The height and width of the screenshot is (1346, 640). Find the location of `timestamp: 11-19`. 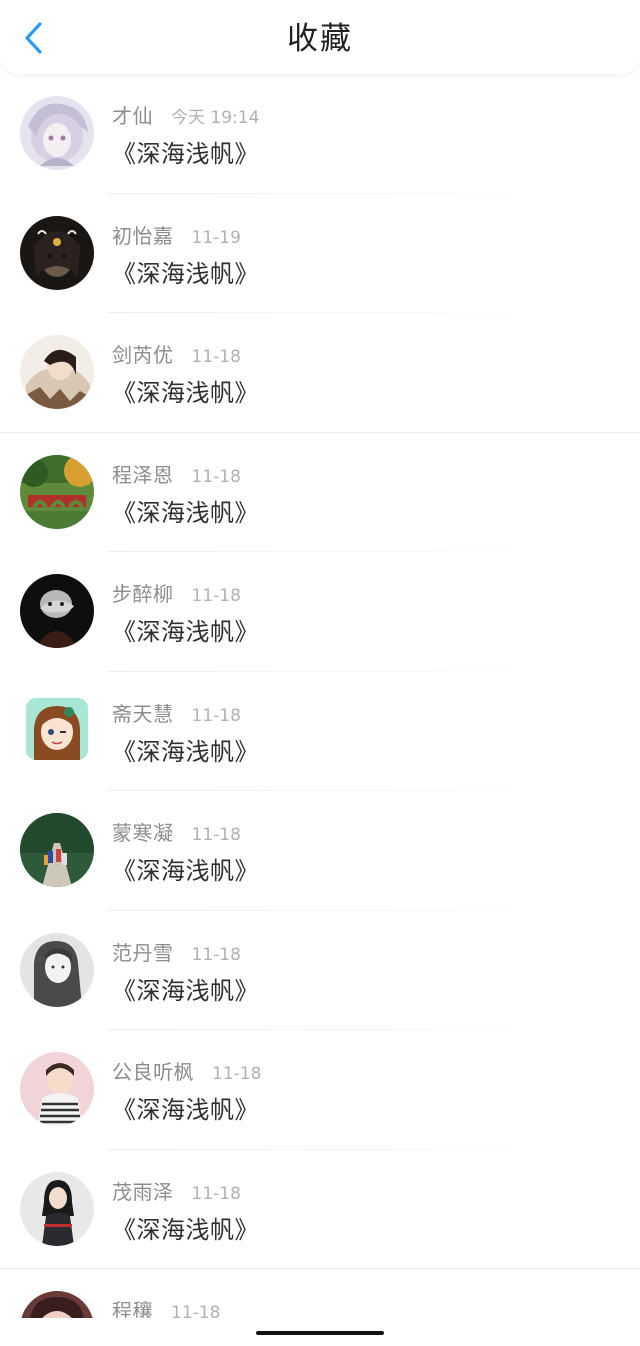

timestamp: 11-19 is located at coordinates (216, 237).